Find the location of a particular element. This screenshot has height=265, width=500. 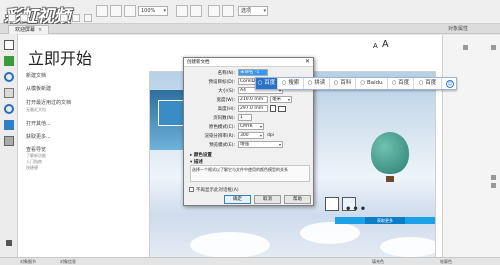

unit-select: 毫米 ▾ is located at coordinates (281, 99).